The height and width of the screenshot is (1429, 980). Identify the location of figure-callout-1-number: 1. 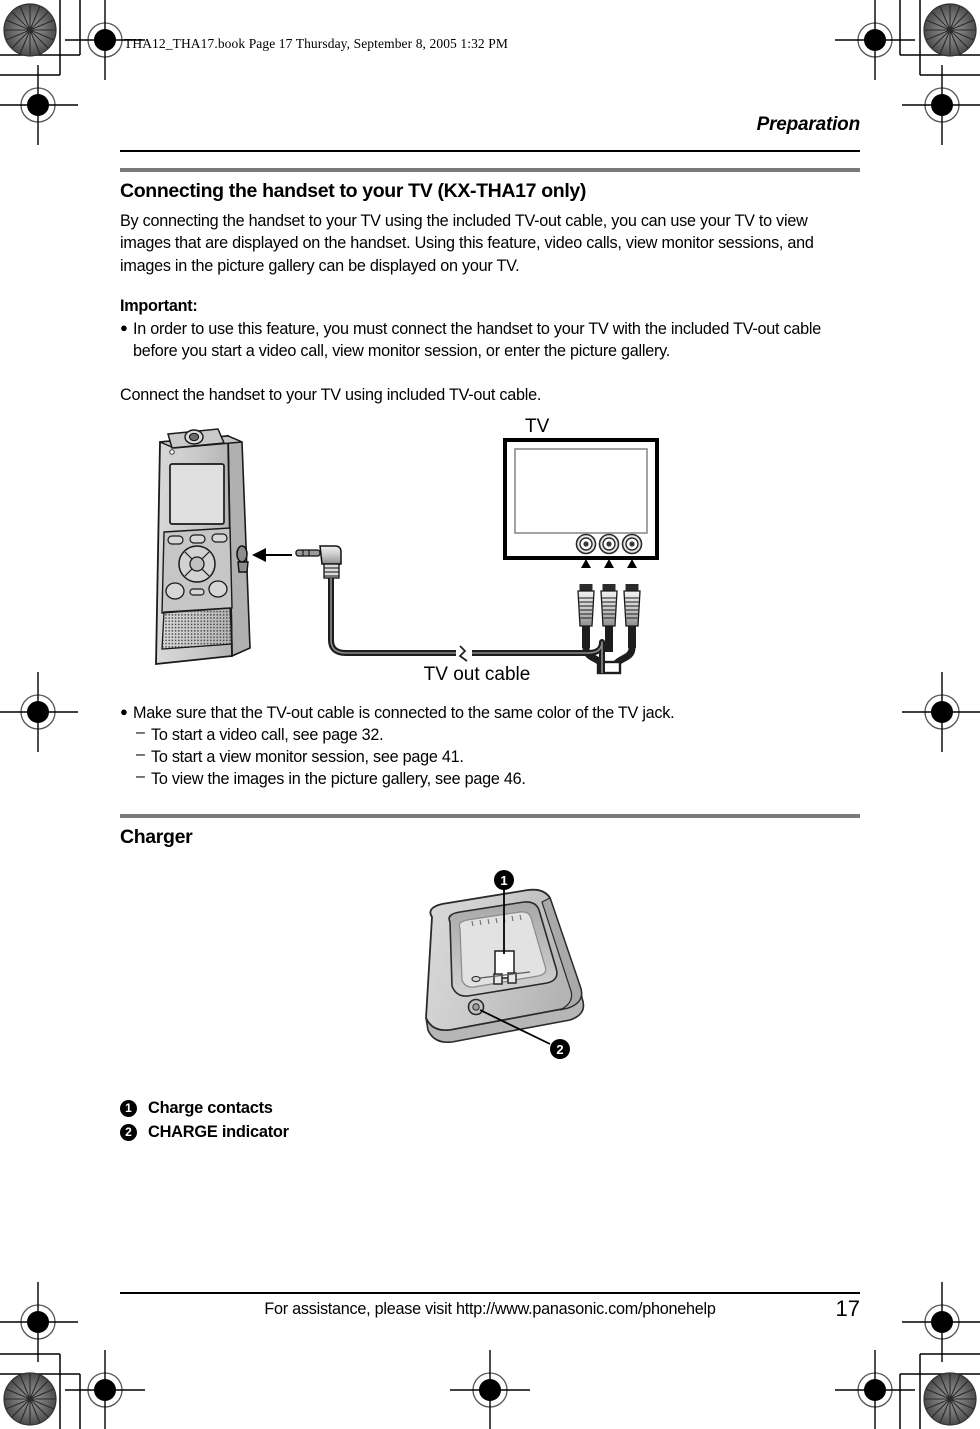
(503, 880).